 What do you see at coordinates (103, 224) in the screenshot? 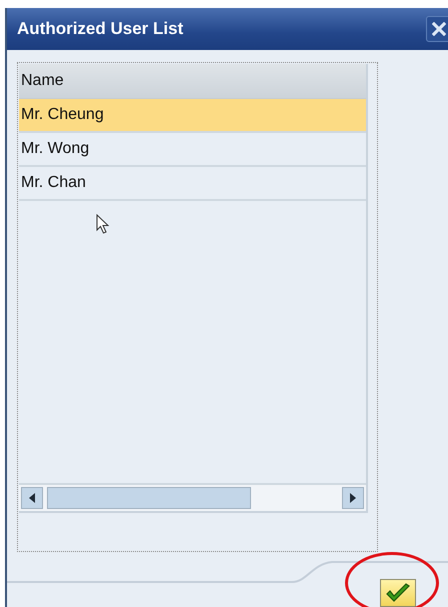
I see `pointer-icon` at bounding box center [103, 224].